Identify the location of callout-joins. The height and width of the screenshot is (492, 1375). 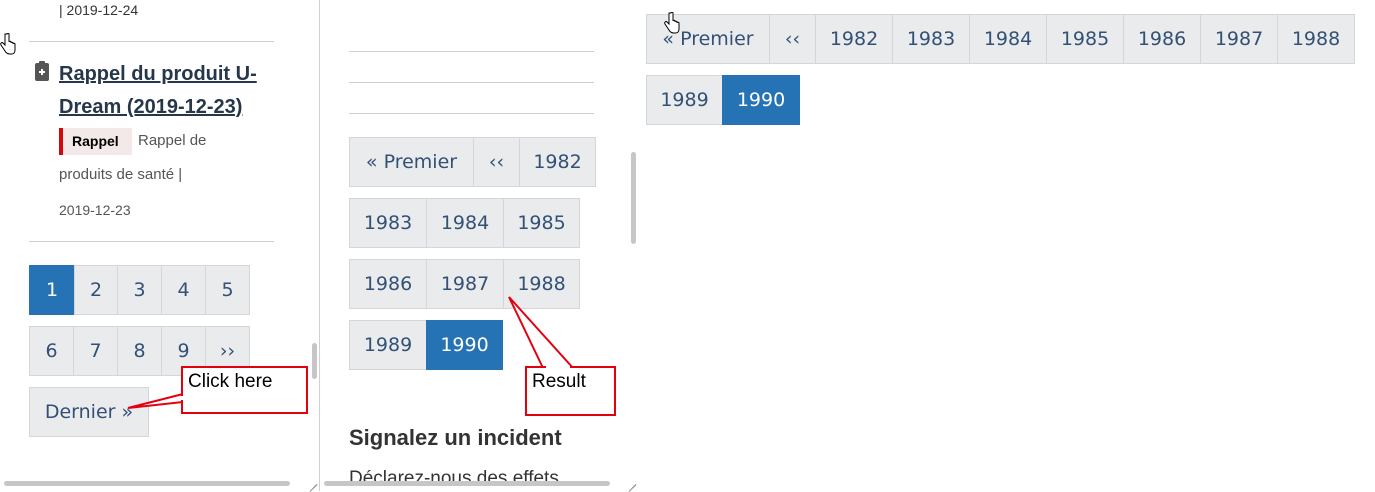
(375, 382).